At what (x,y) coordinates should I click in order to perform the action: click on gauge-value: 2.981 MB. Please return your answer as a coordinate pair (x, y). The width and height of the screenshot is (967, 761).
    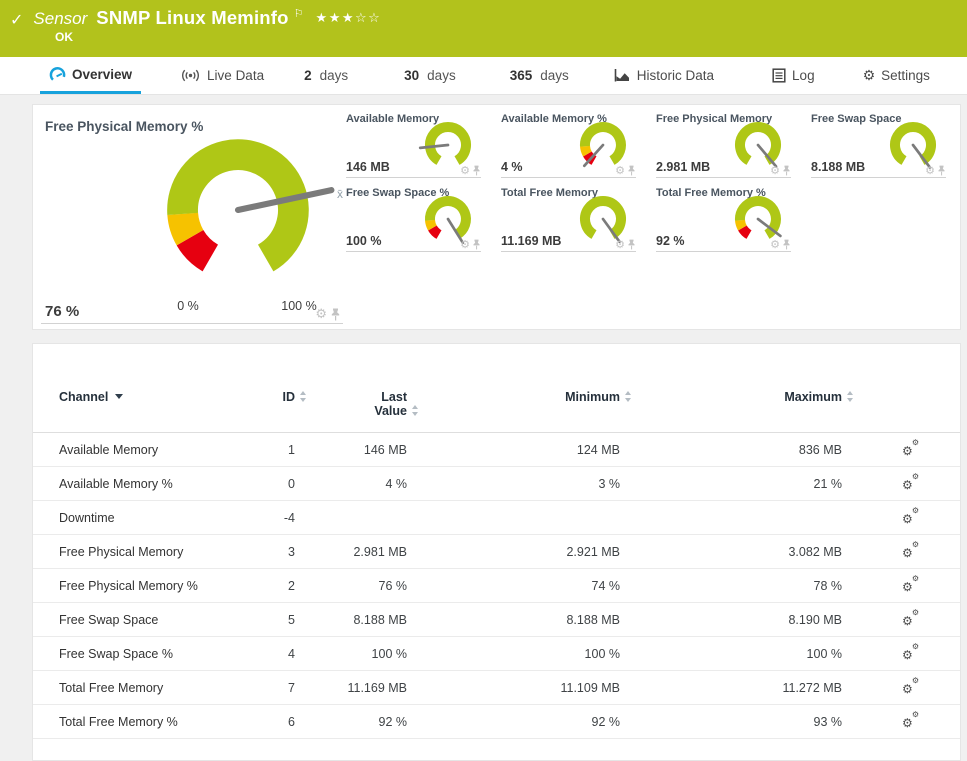
    Looking at the image, I should click on (683, 167).